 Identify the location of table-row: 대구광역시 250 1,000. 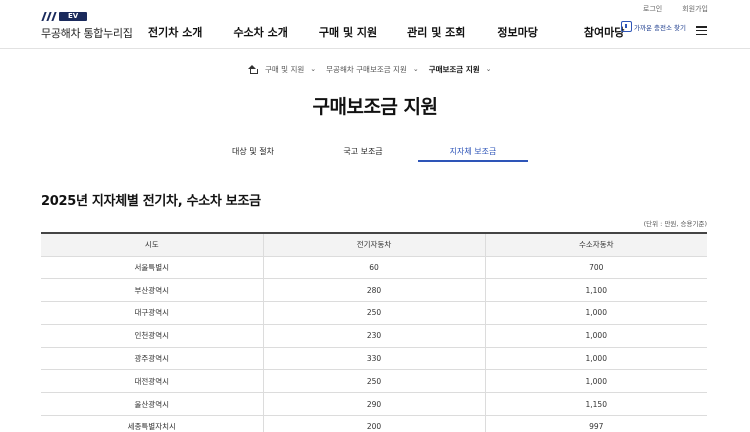
(374, 313).